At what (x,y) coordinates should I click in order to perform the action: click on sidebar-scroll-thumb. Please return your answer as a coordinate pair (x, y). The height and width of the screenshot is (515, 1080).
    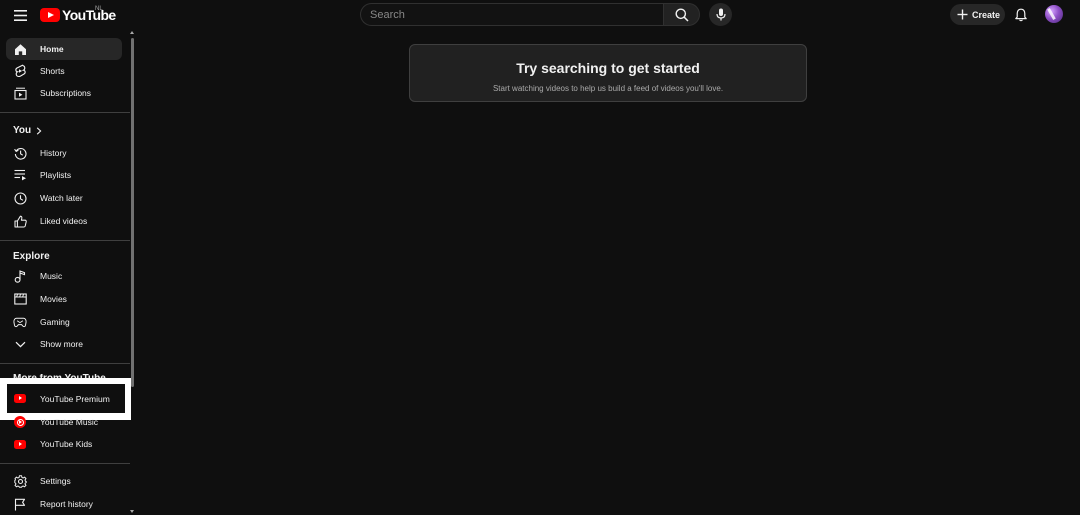
    Looking at the image, I should click on (132, 212).